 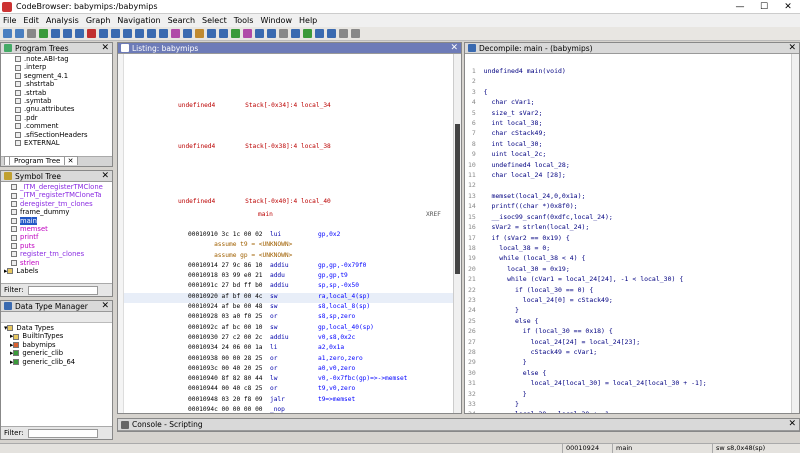 What do you see at coordinates (587, 269) in the screenshot?
I see `code-line: 20 local_30 = 0x19;` at bounding box center [587, 269].